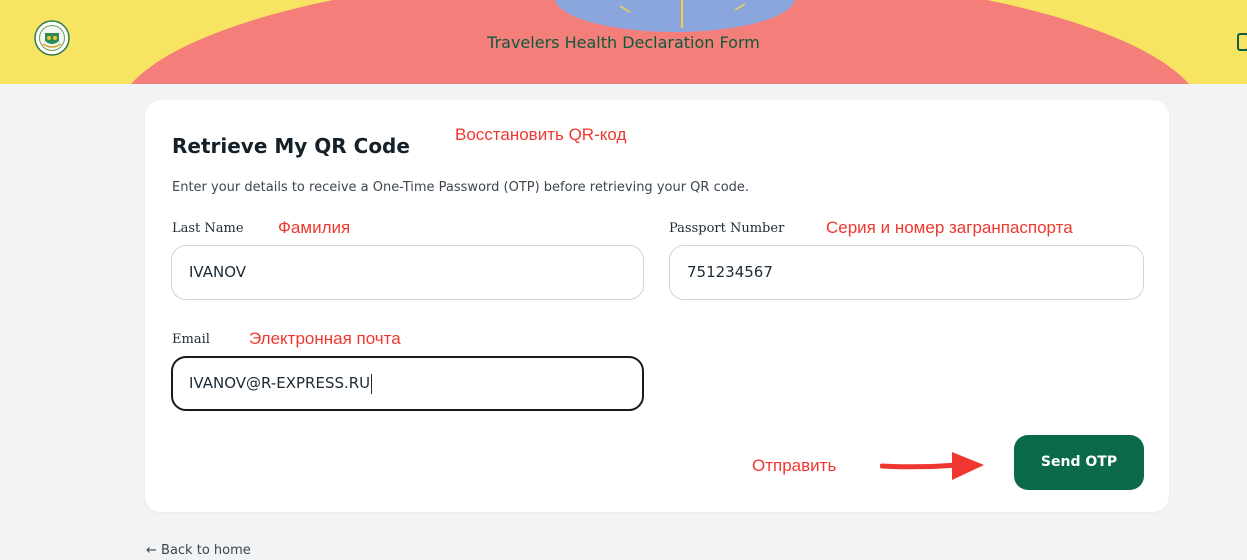 The width and height of the screenshot is (1247, 560). Describe the element at coordinates (325, 338) in the screenshot. I see `annotation-email-ru: Электронная почта` at that location.